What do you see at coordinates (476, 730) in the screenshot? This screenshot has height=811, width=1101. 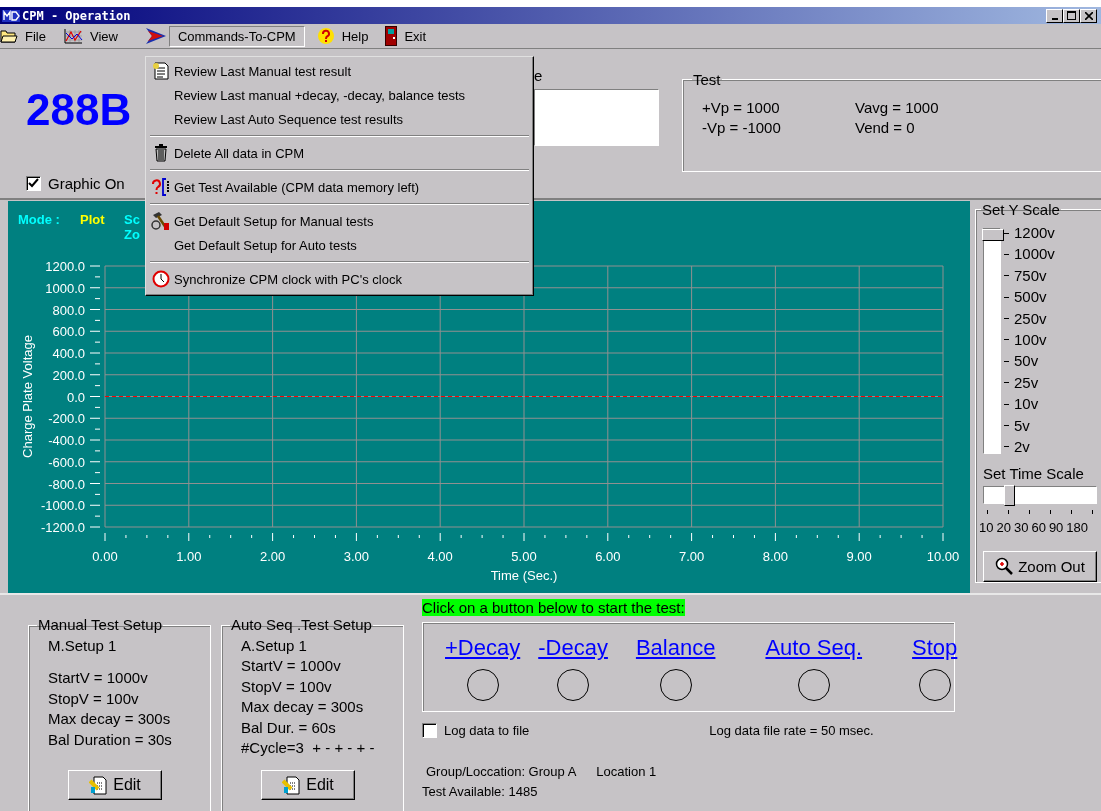 I see `log-data-checkbox: Log data to file` at bounding box center [476, 730].